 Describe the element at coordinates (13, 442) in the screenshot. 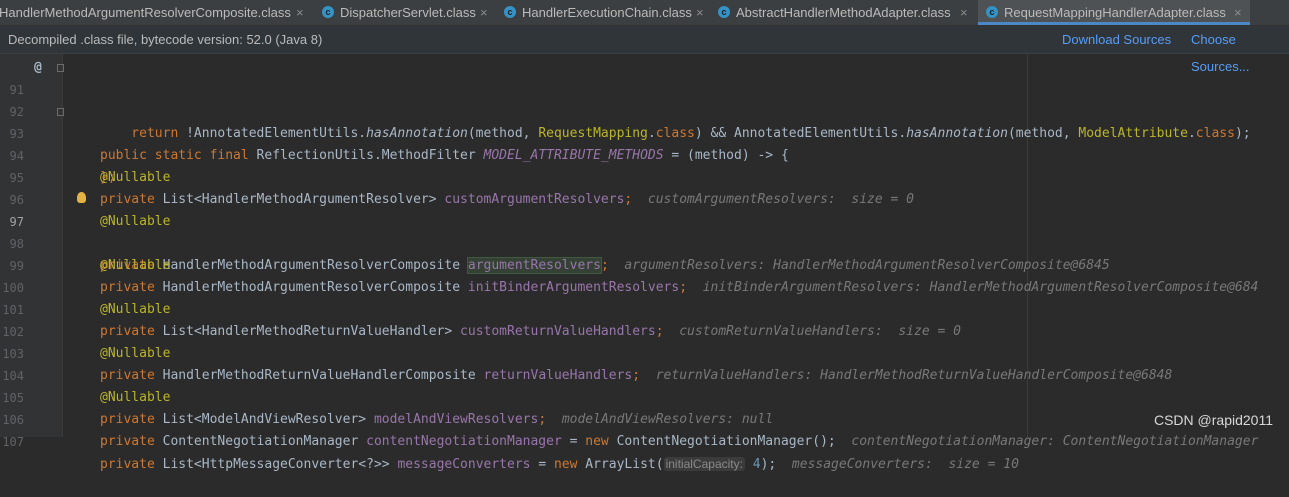

I see `line-number: 107` at that location.